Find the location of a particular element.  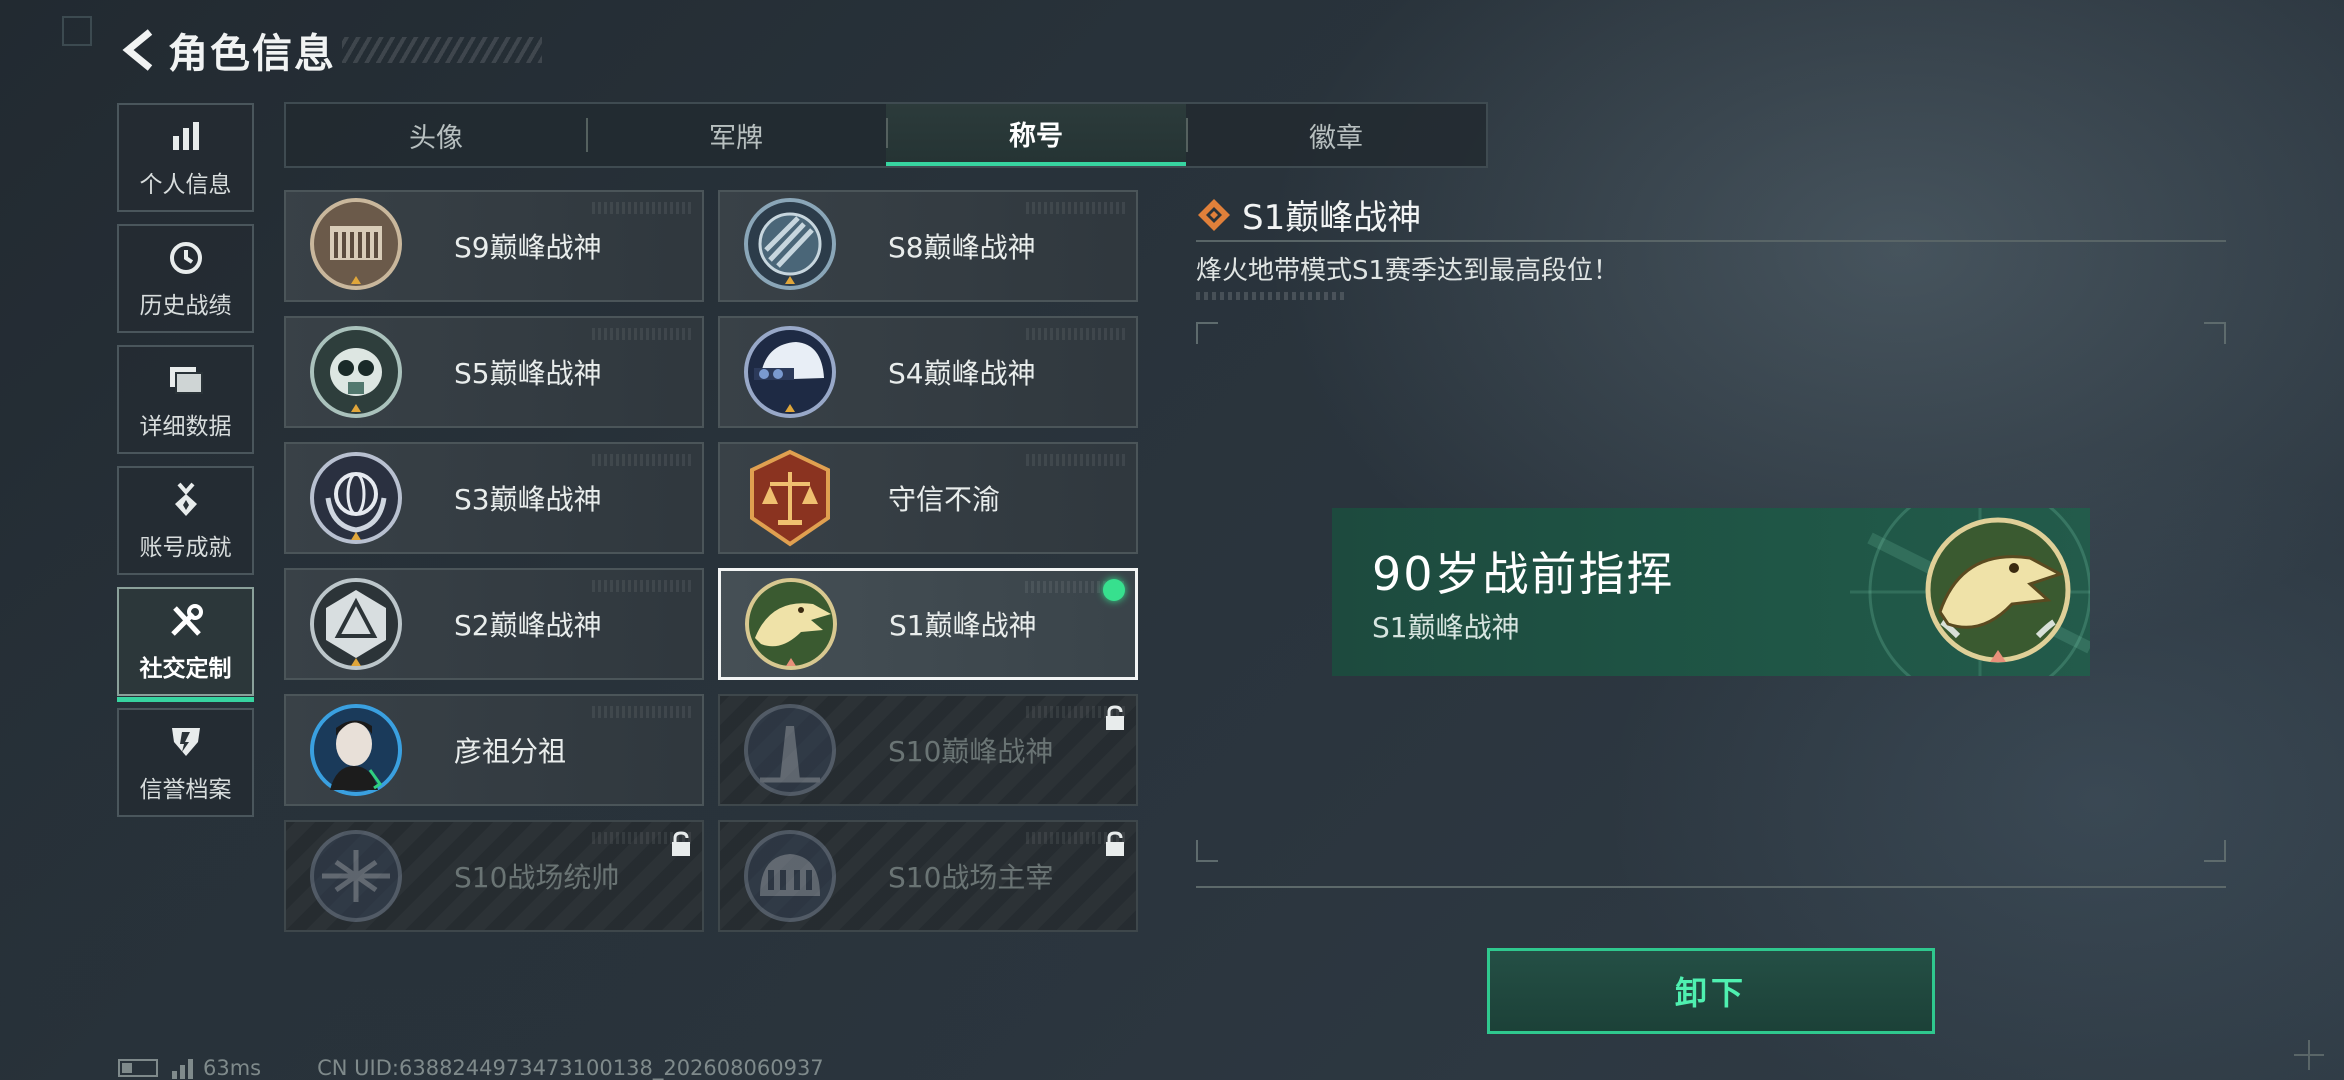

title-label: S2巅峰战神 is located at coordinates (528, 625).